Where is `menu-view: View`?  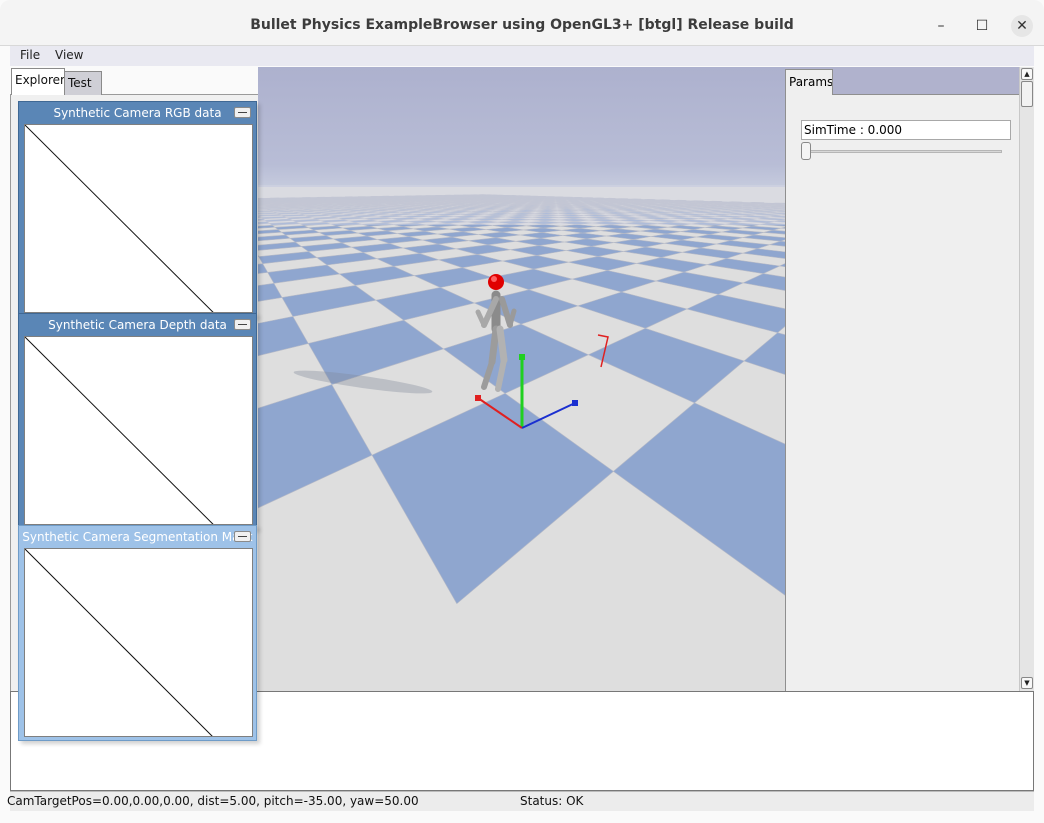
menu-view: View is located at coordinates (69, 55).